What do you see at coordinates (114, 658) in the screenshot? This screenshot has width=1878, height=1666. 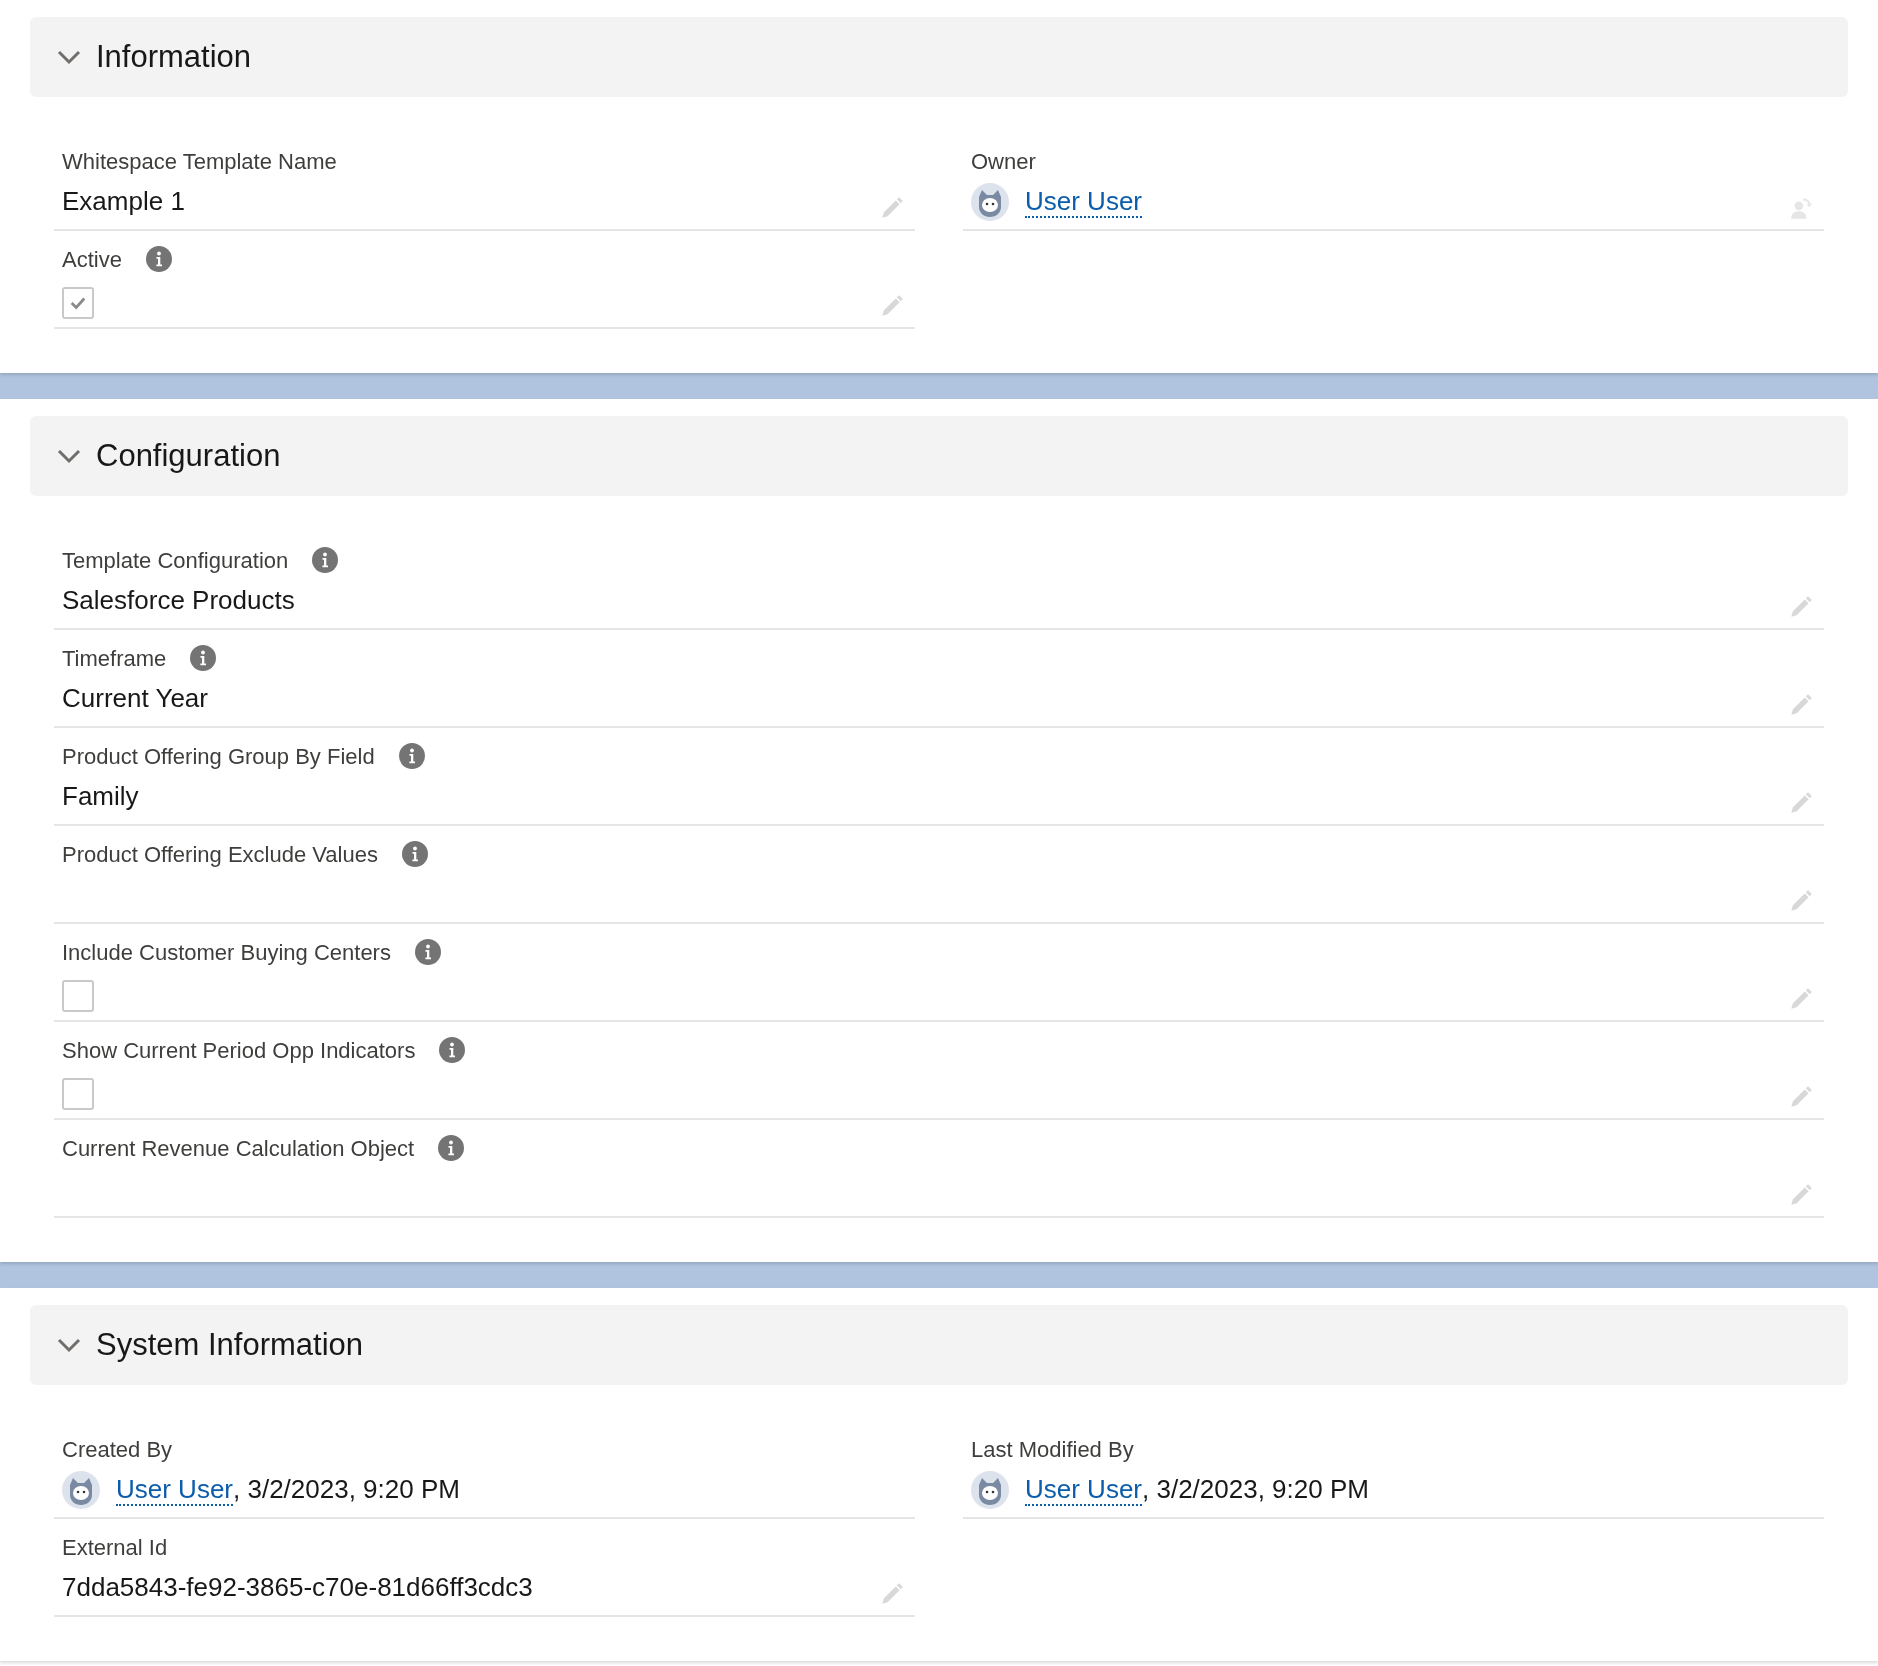 I see `field-label: Timeframe` at bounding box center [114, 658].